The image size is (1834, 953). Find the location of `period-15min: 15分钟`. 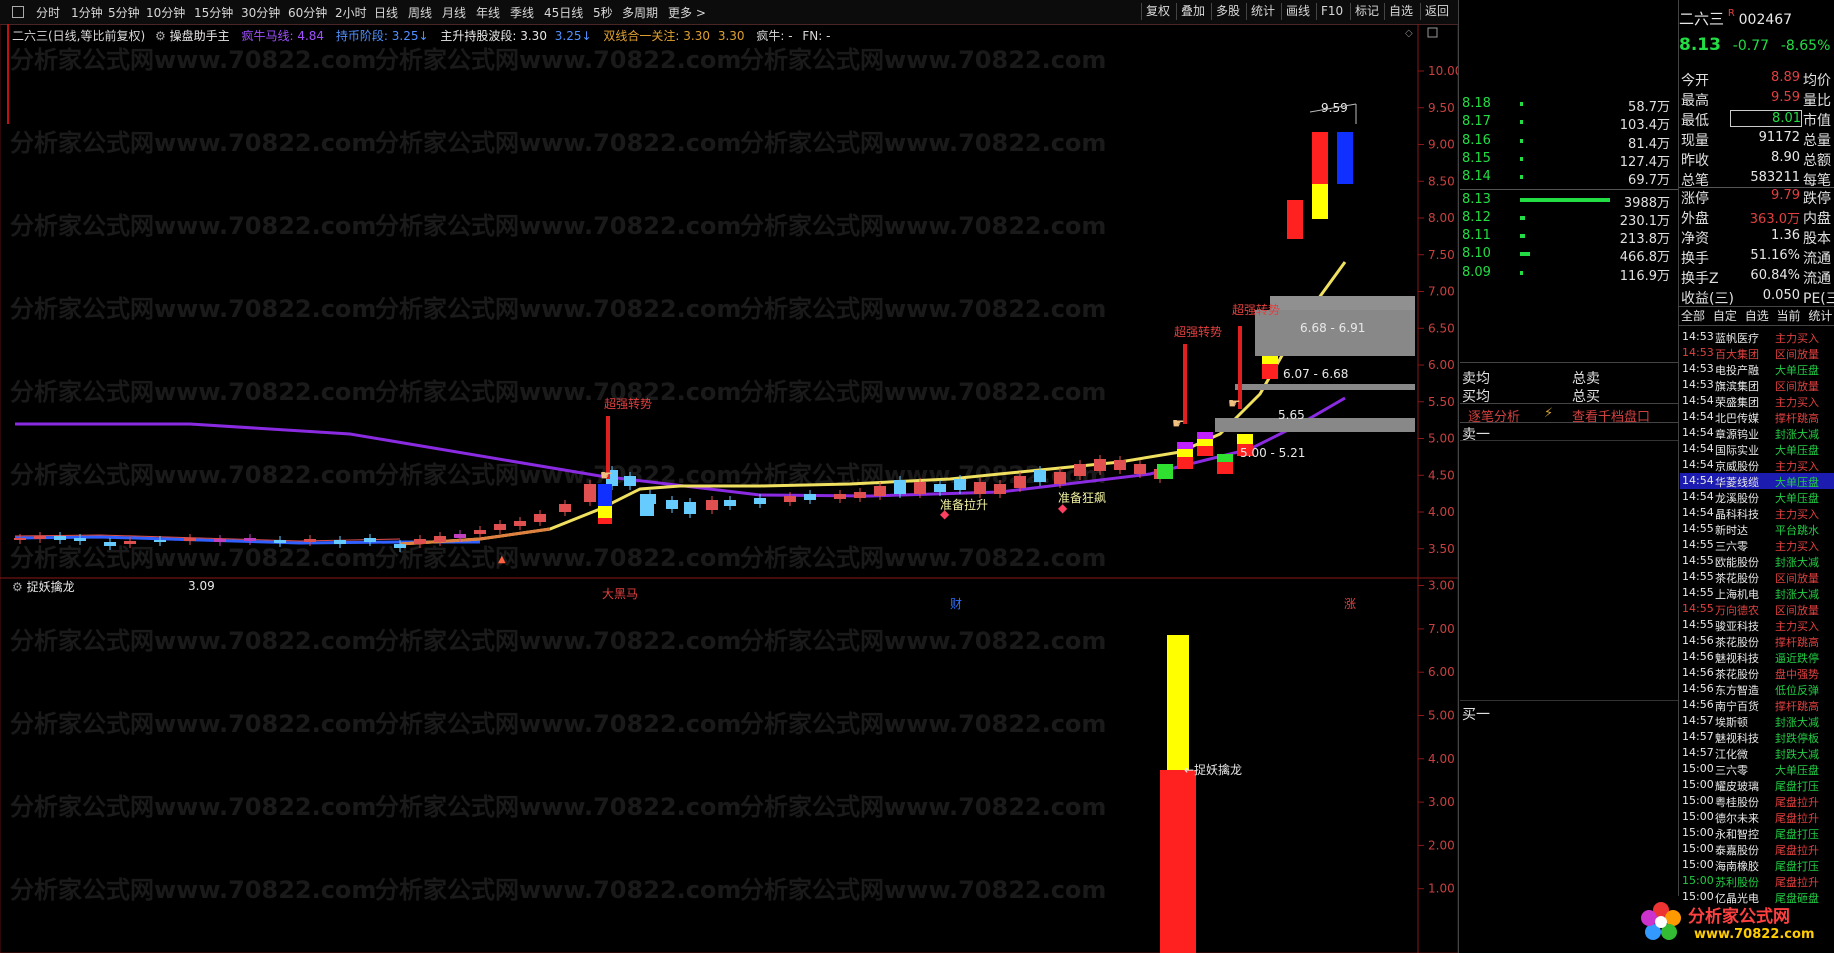

period-15min: 15分钟 is located at coordinates (213, 12).